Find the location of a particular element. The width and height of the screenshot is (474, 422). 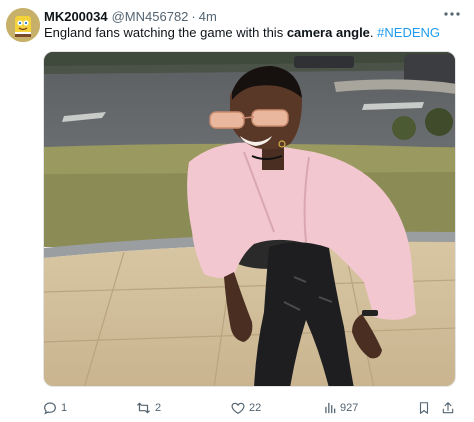

share-icon is located at coordinates (448, 408).